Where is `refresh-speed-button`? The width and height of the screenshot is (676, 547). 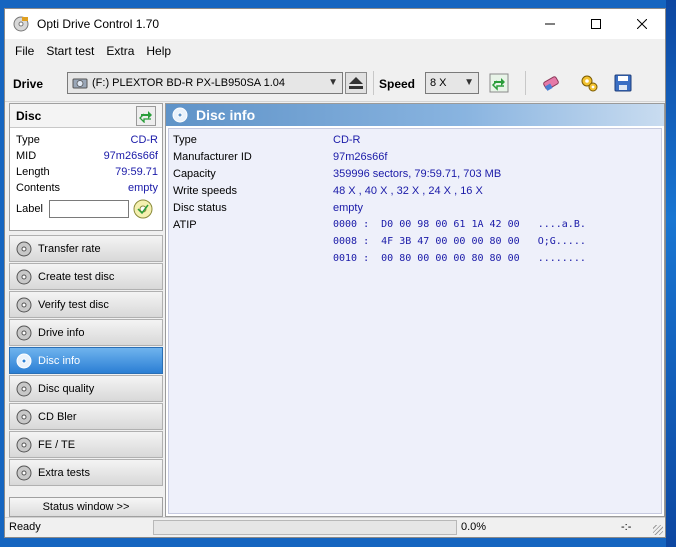 refresh-speed-button is located at coordinates (499, 83).